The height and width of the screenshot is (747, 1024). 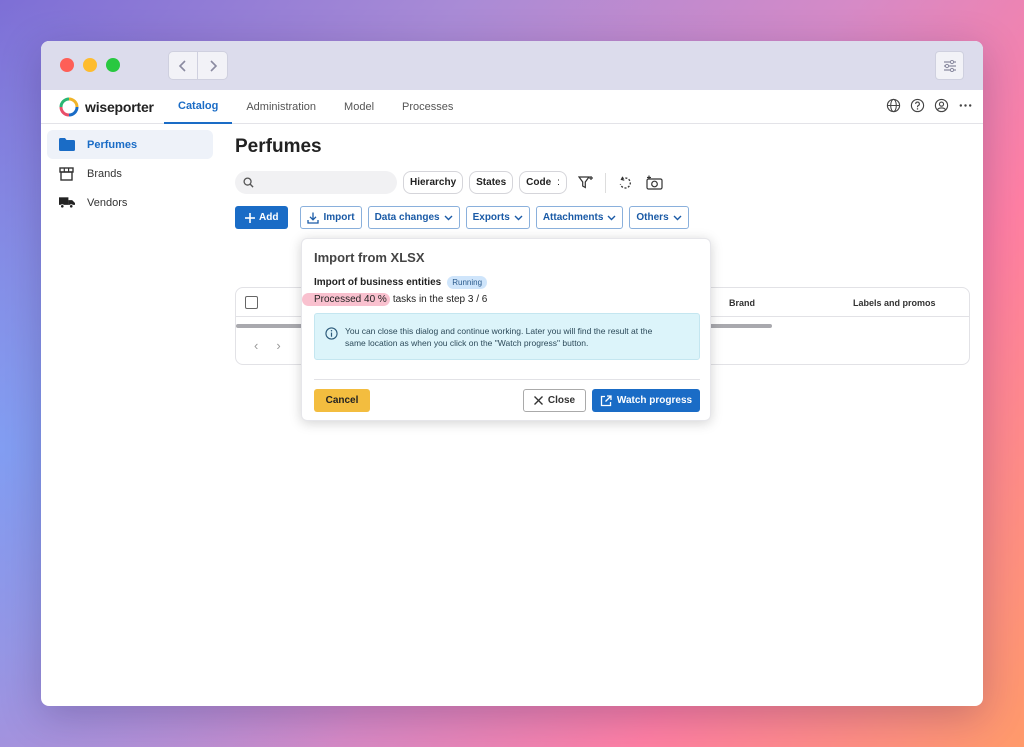 What do you see at coordinates (119, 106) in the screenshot?
I see `logo-text: wiseporter` at bounding box center [119, 106].